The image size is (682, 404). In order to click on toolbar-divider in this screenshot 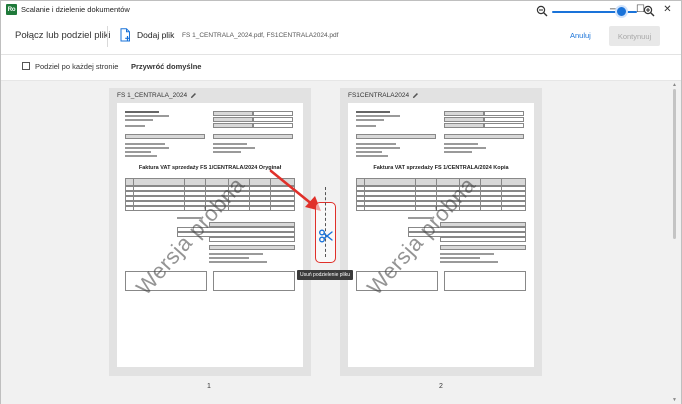, I will do `click(107, 36)`.